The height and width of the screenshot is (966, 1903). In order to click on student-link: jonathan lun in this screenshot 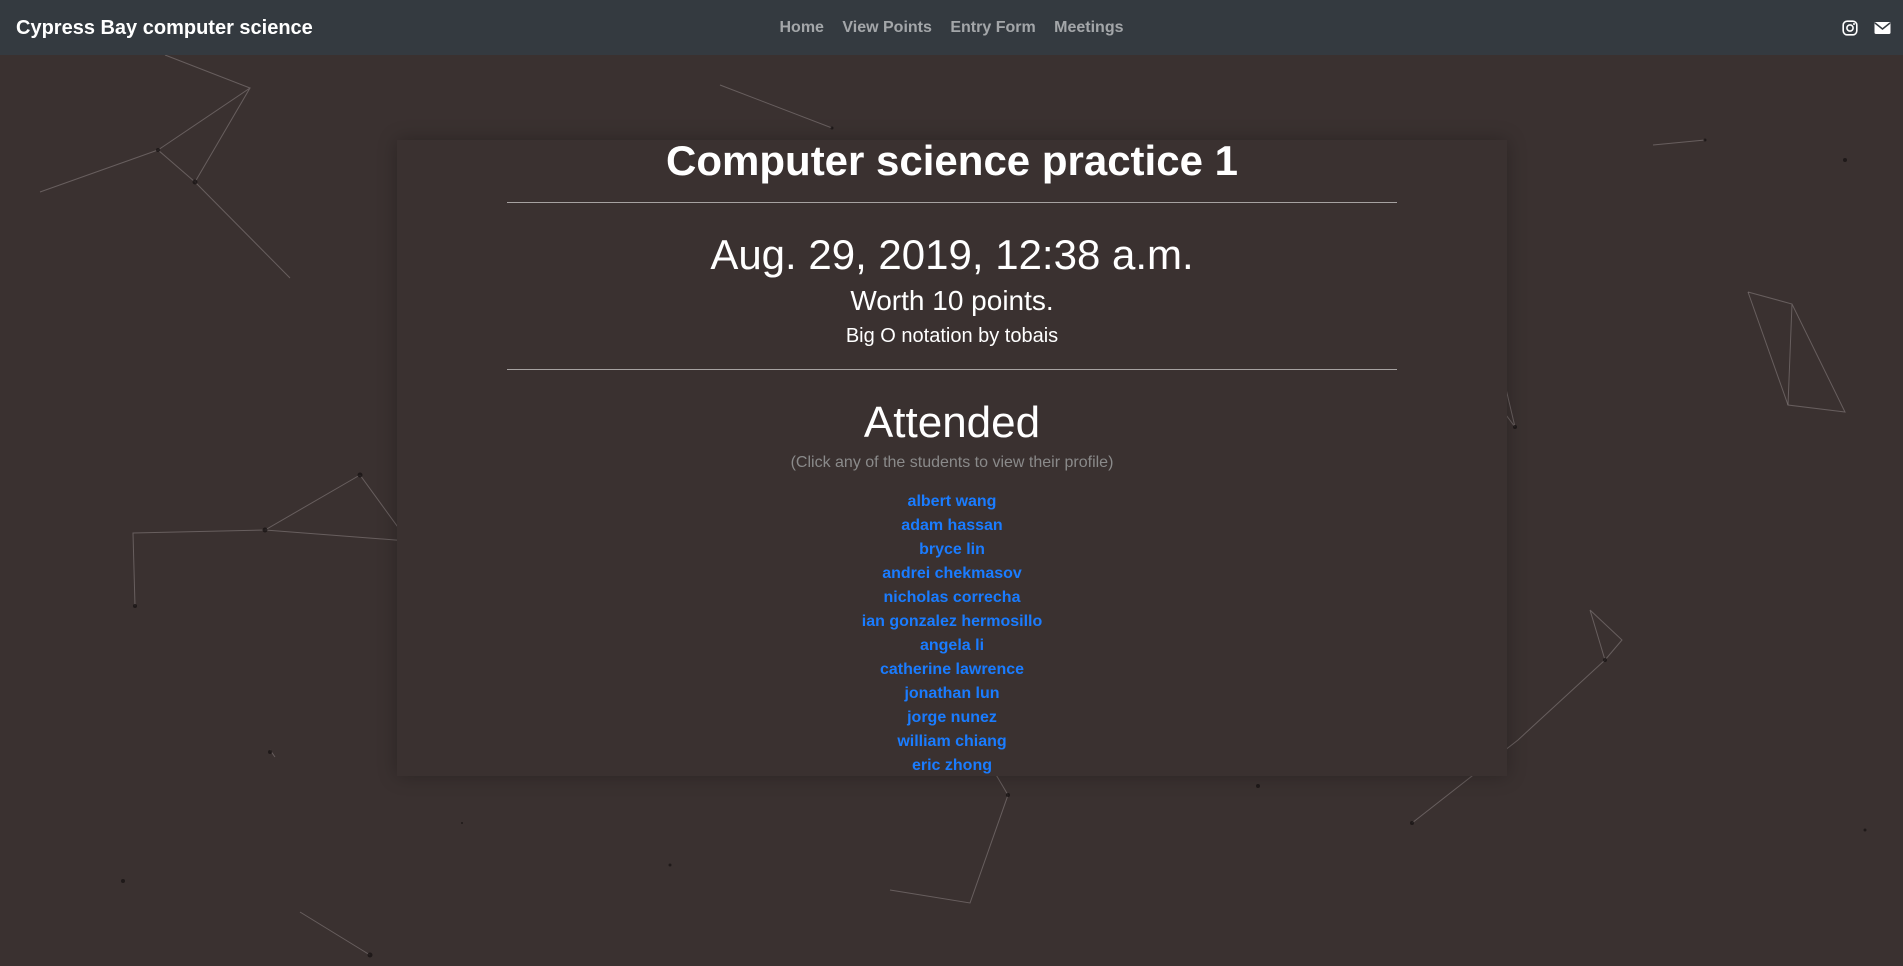, I will do `click(951, 693)`.